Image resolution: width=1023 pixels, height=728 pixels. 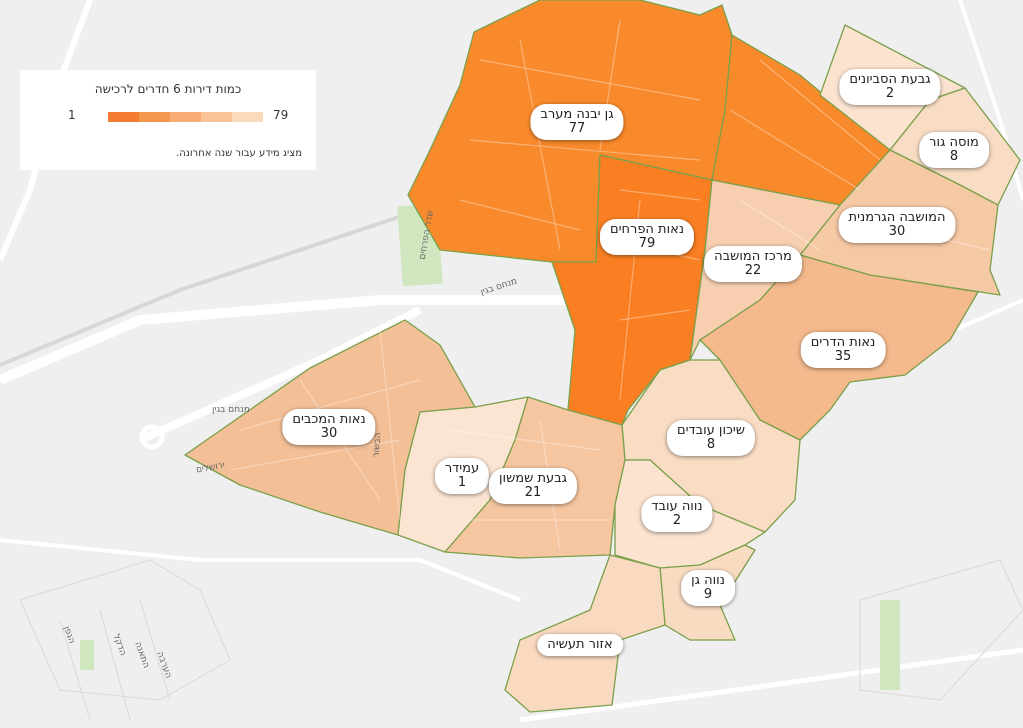 What do you see at coordinates (753, 256) in the screenshot?
I see `bubble-name: מרכז המושבה` at bounding box center [753, 256].